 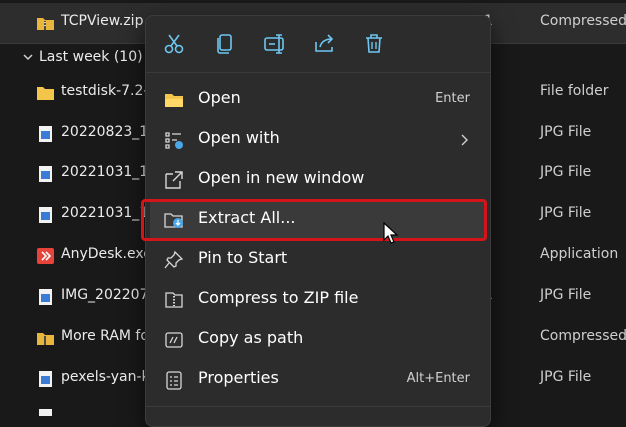 What do you see at coordinates (45, 256) in the screenshot?
I see `anydesk-icon` at bounding box center [45, 256].